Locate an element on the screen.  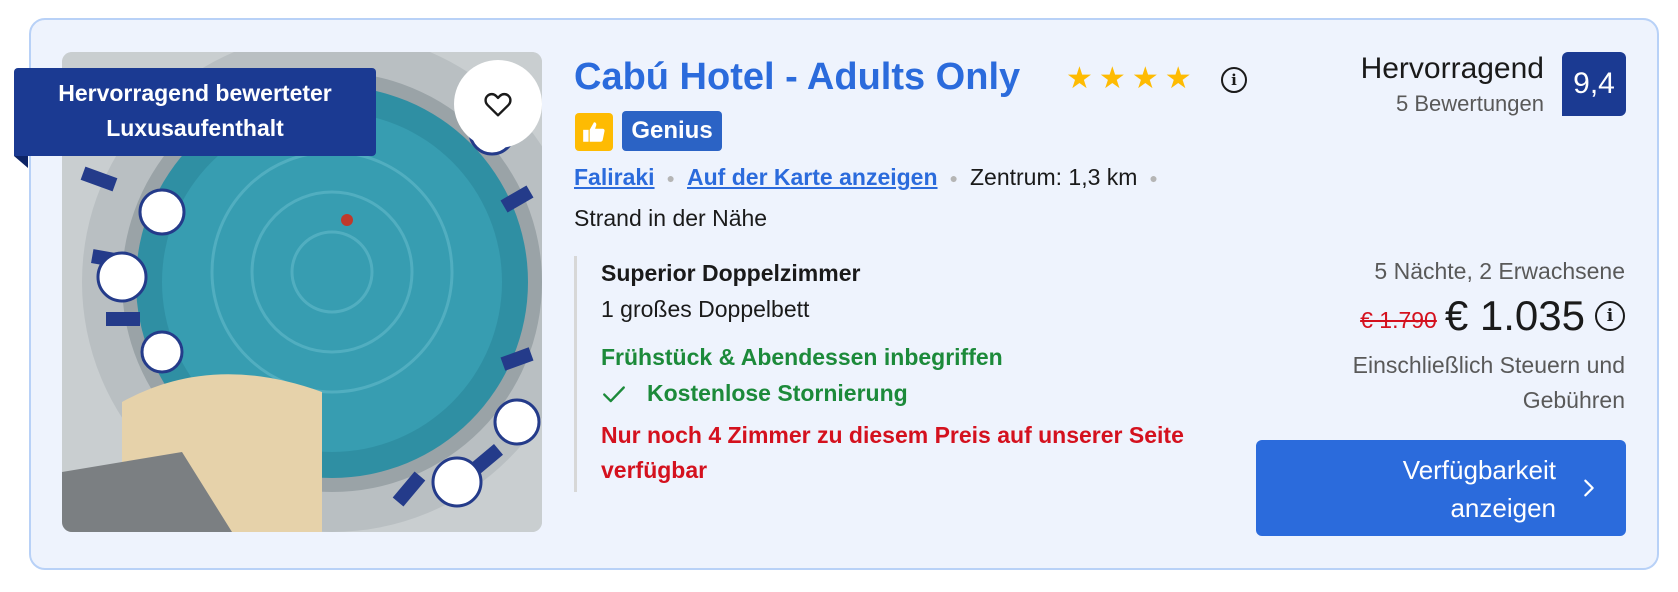
genius-badge: Genius is located at coordinates (672, 131).